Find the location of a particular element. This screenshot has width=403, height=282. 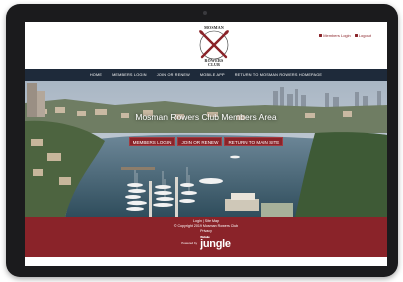

nav-item-return-homepage: RETURN TO MOSMAN ROWERS HOMEPAGE is located at coordinates (278, 75).